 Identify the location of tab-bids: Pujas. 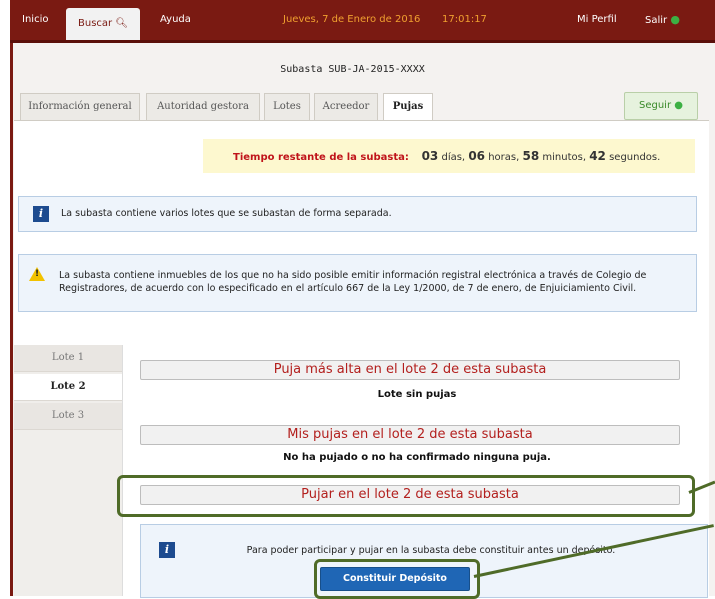
(408, 107).